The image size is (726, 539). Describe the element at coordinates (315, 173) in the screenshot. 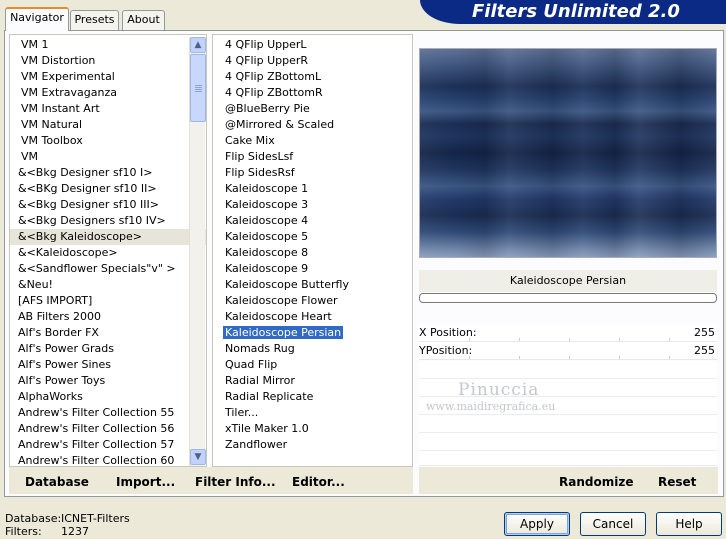

I see `filter-item: Flip SidesRsf` at that location.